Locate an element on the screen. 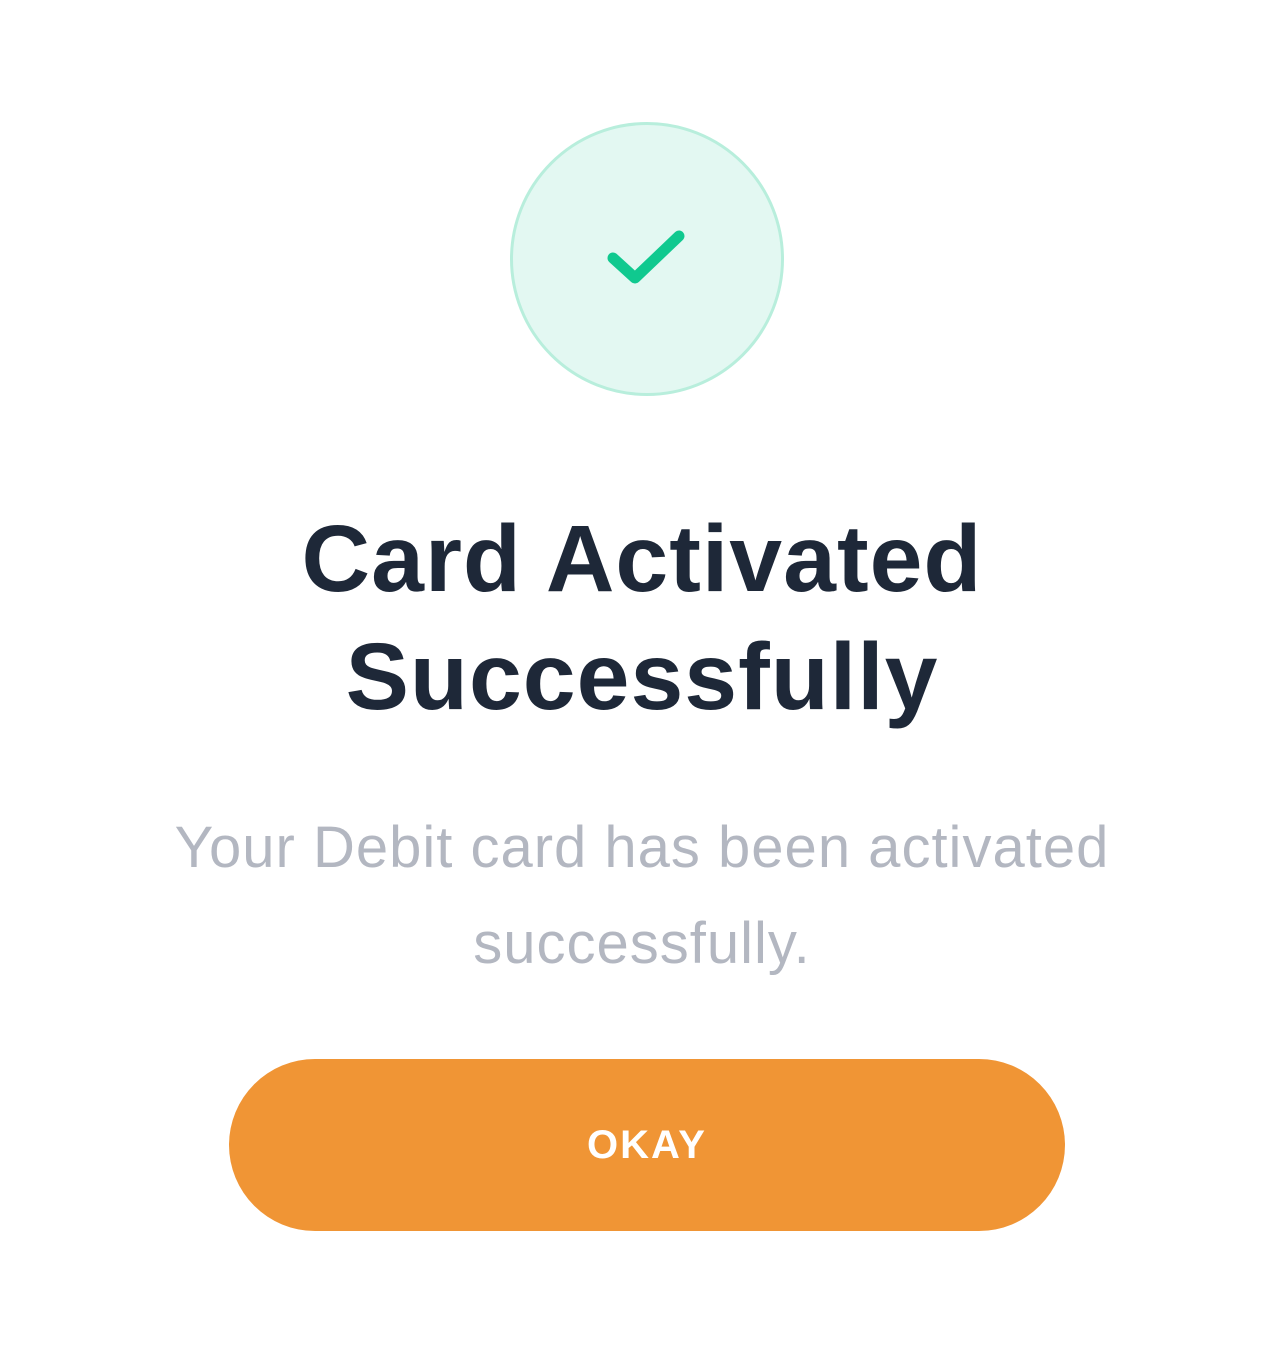 Image resolution: width=1284 pixels, height=1350 pixels. checkmark-icon is located at coordinates (646, 257).